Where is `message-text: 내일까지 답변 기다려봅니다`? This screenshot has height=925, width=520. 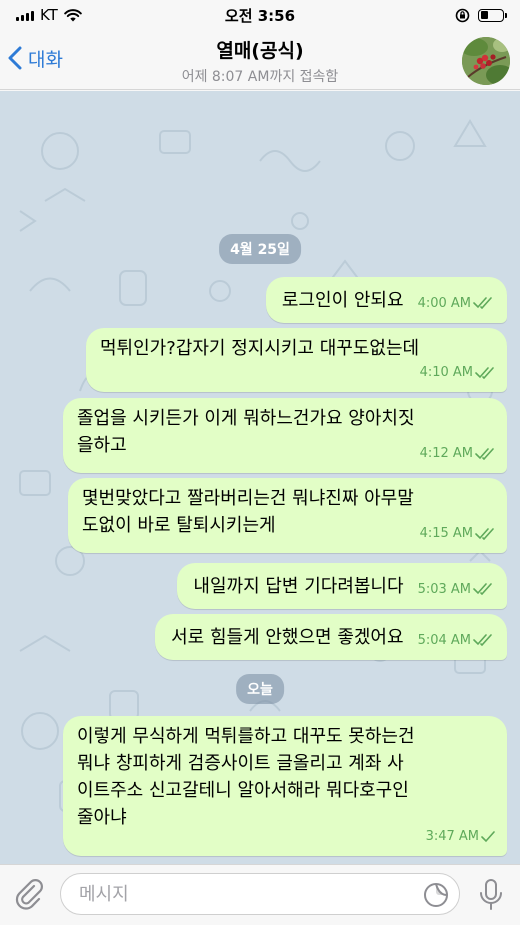 message-text: 내일까지 답변 기다려봅니다 is located at coordinates (298, 586).